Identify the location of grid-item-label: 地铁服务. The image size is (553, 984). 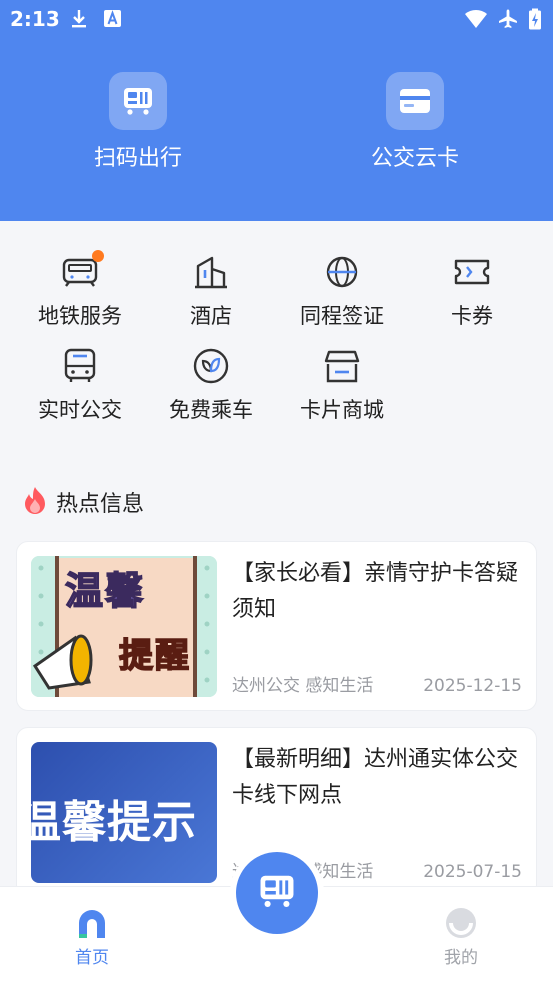
(80, 316).